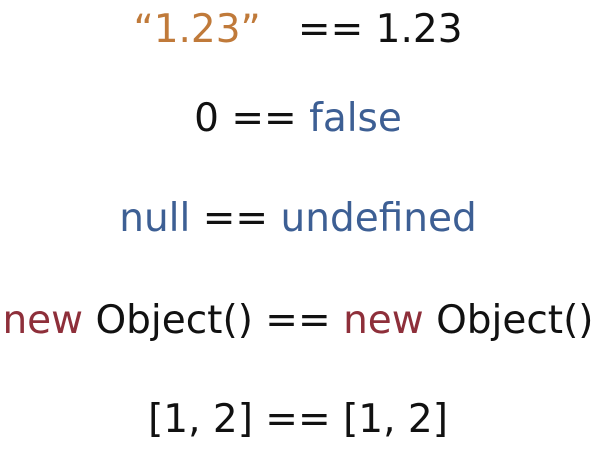 The image size is (596, 453). I want to click on code-segment: Object() ==, so click(213, 320).